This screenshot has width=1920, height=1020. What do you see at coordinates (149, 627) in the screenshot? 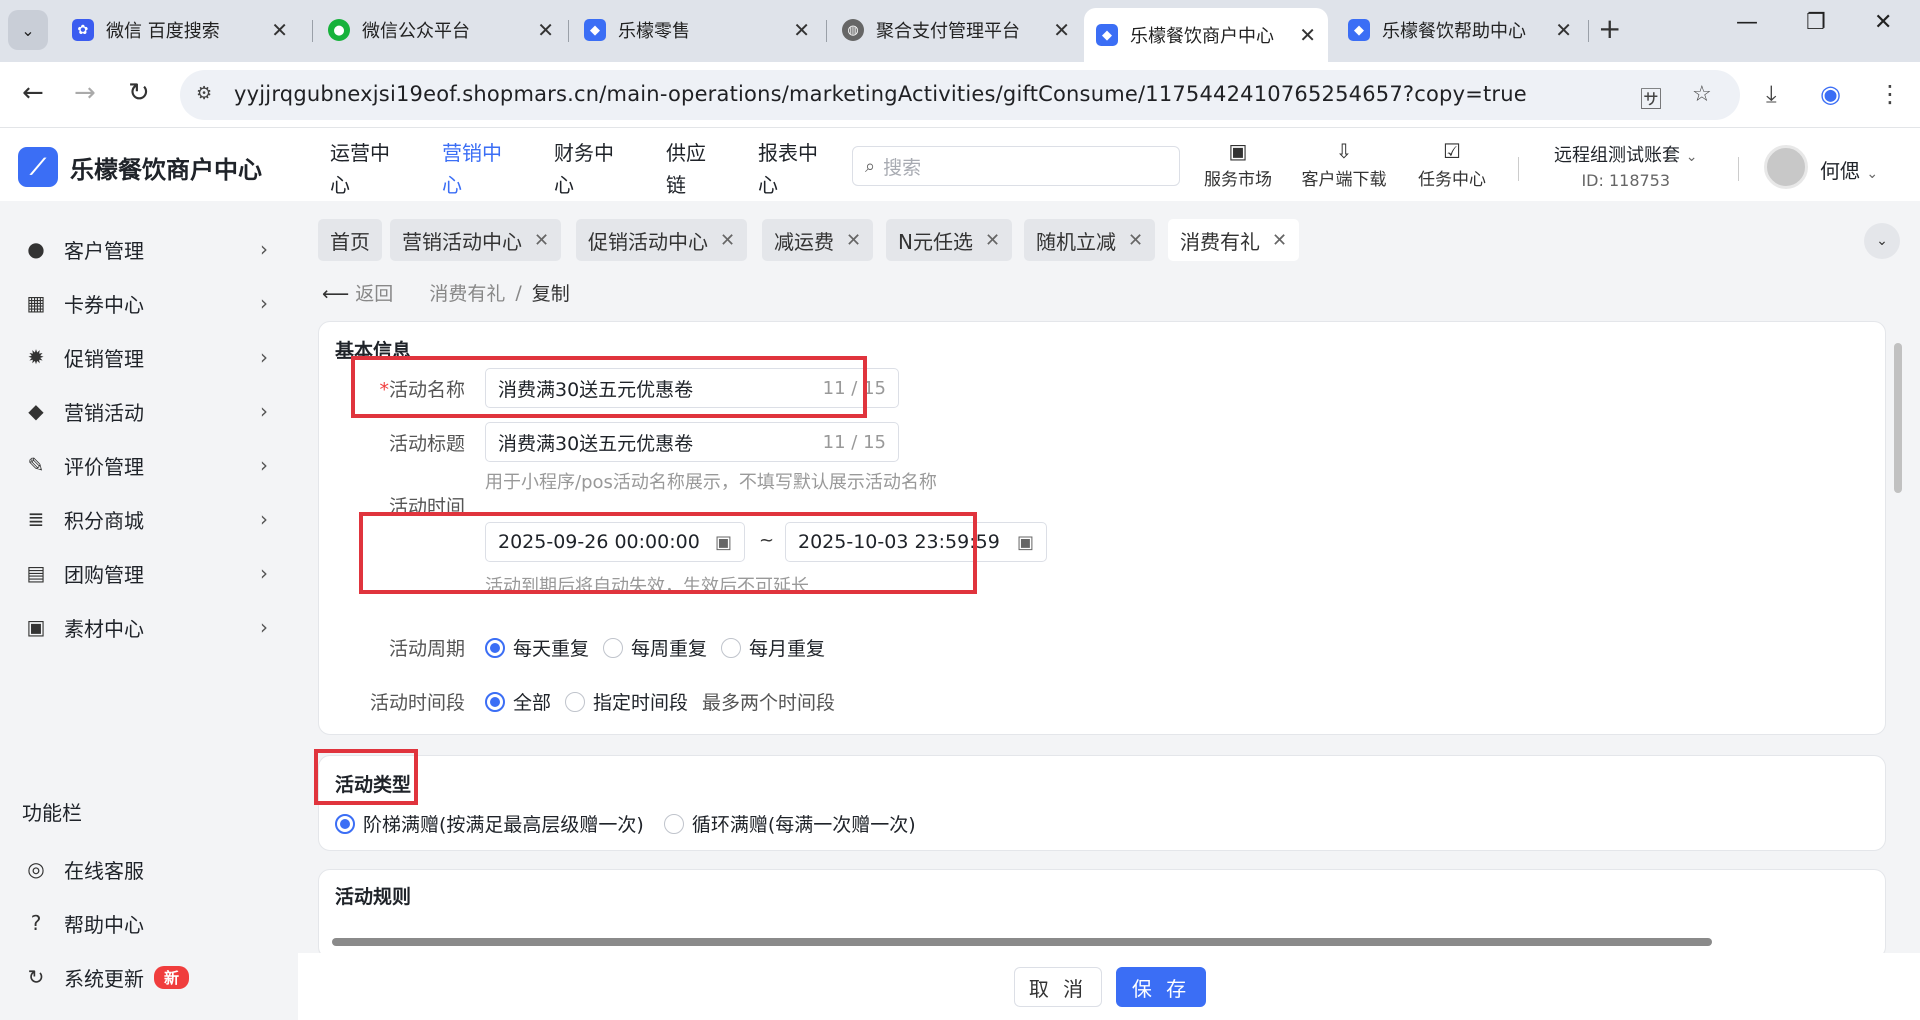
I see `sidebar-item-materials: ▣ 素材中心 ›` at bounding box center [149, 627].